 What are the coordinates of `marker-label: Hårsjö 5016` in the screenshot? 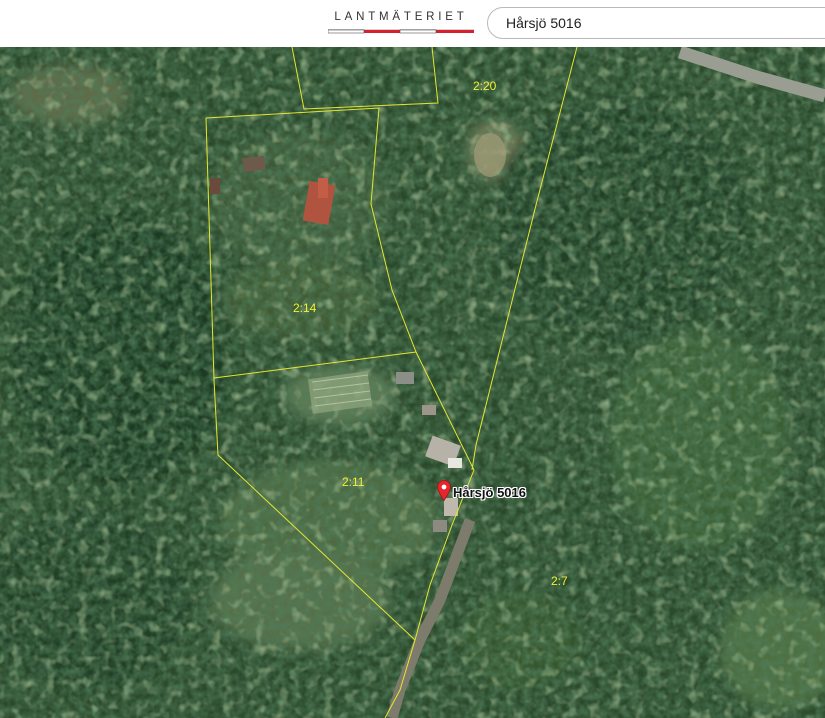 It's located at (489, 492).